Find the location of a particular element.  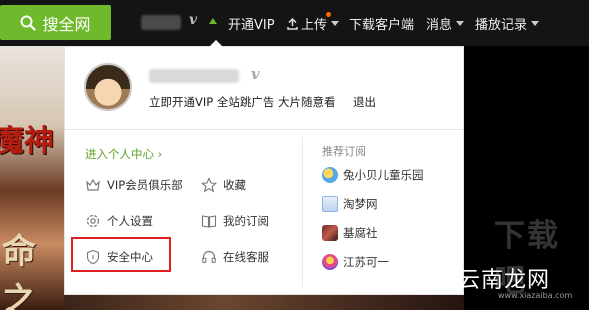

nav-upload-label: 上传 is located at coordinates (314, 25).